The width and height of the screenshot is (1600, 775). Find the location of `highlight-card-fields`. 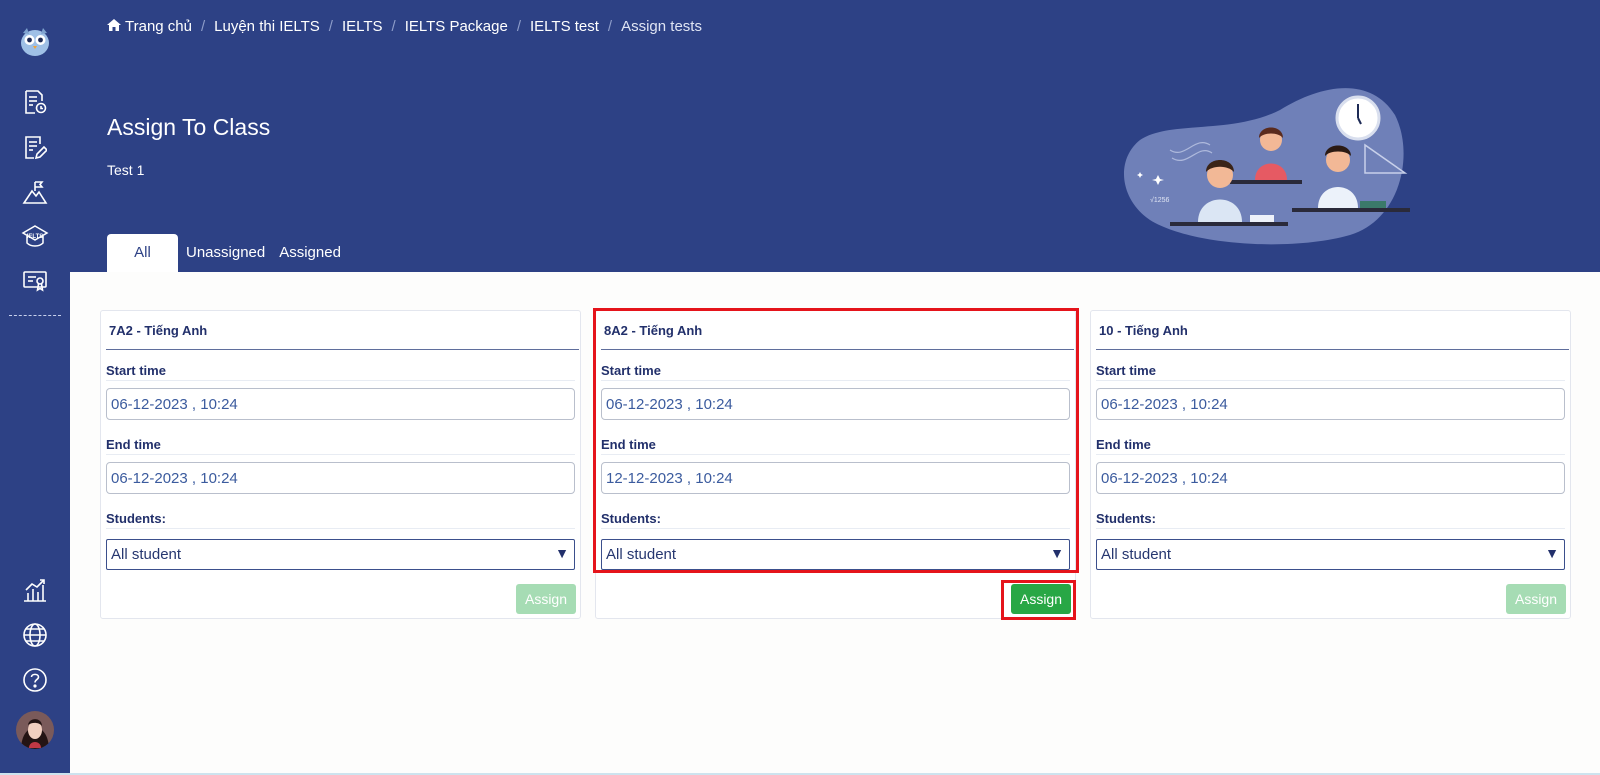

highlight-card-fields is located at coordinates (836, 440).